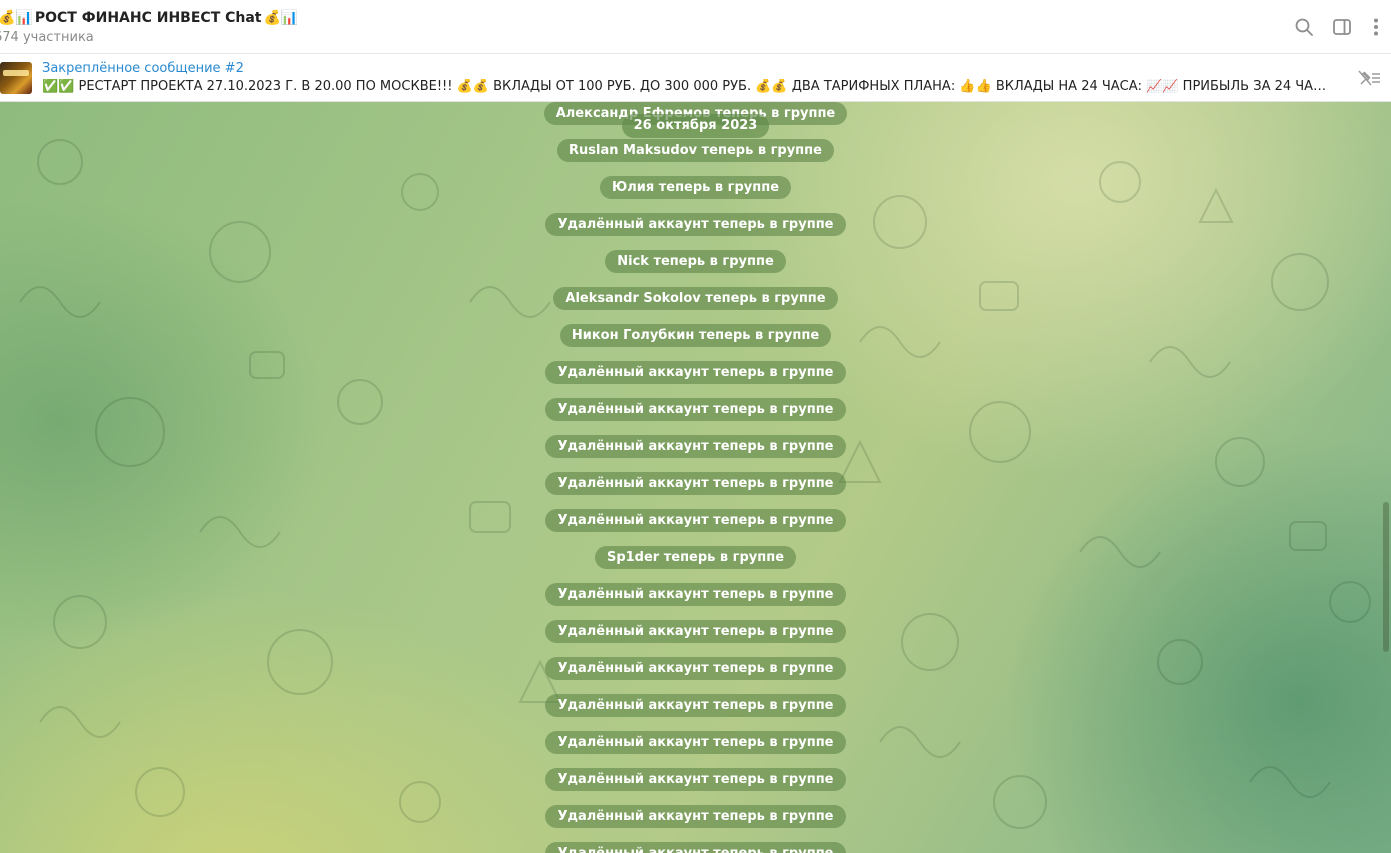 Image resolution: width=1391 pixels, height=853 pixels. I want to click on date-divider: 26 октября 2023, so click(695, 126).